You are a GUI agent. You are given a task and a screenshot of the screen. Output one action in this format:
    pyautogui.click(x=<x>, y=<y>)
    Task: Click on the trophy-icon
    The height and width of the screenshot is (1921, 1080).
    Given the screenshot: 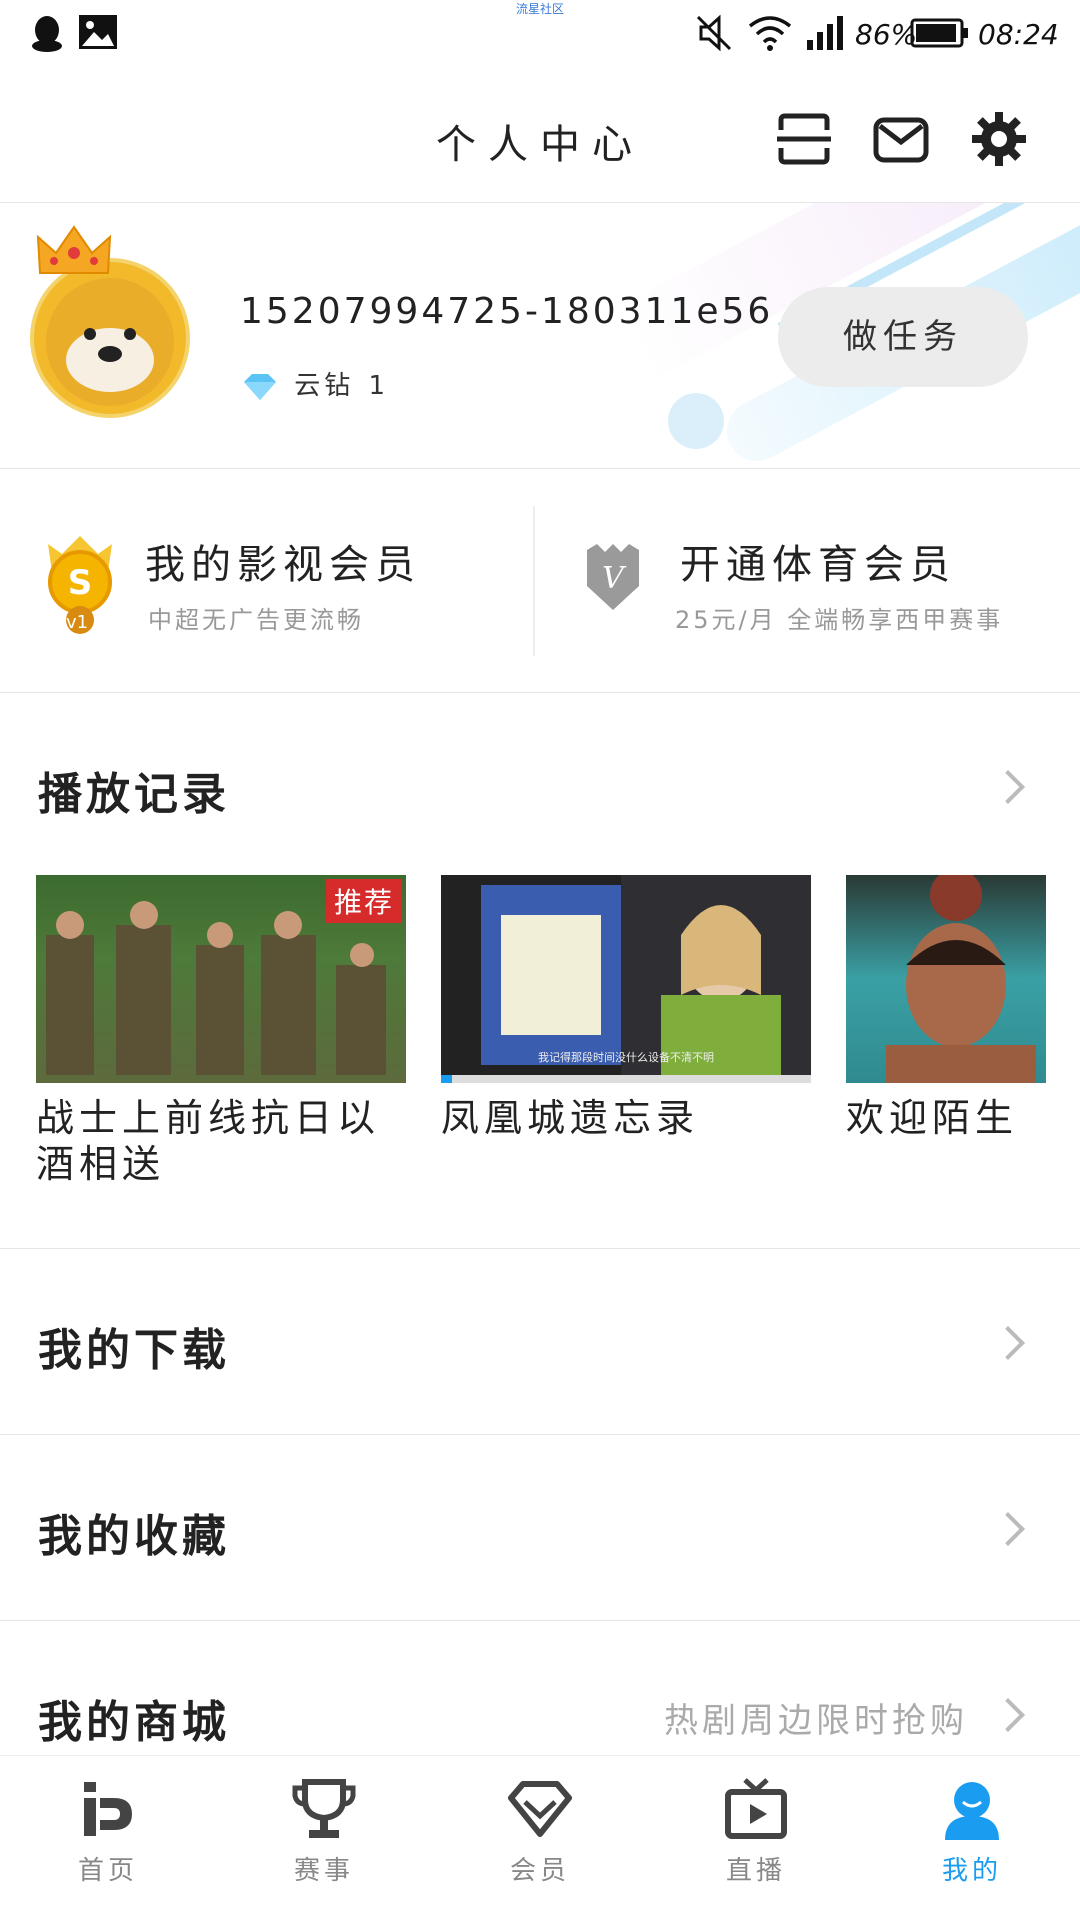 What is the action you would take?
    pyautogui.click(x=324, y=1808)
    